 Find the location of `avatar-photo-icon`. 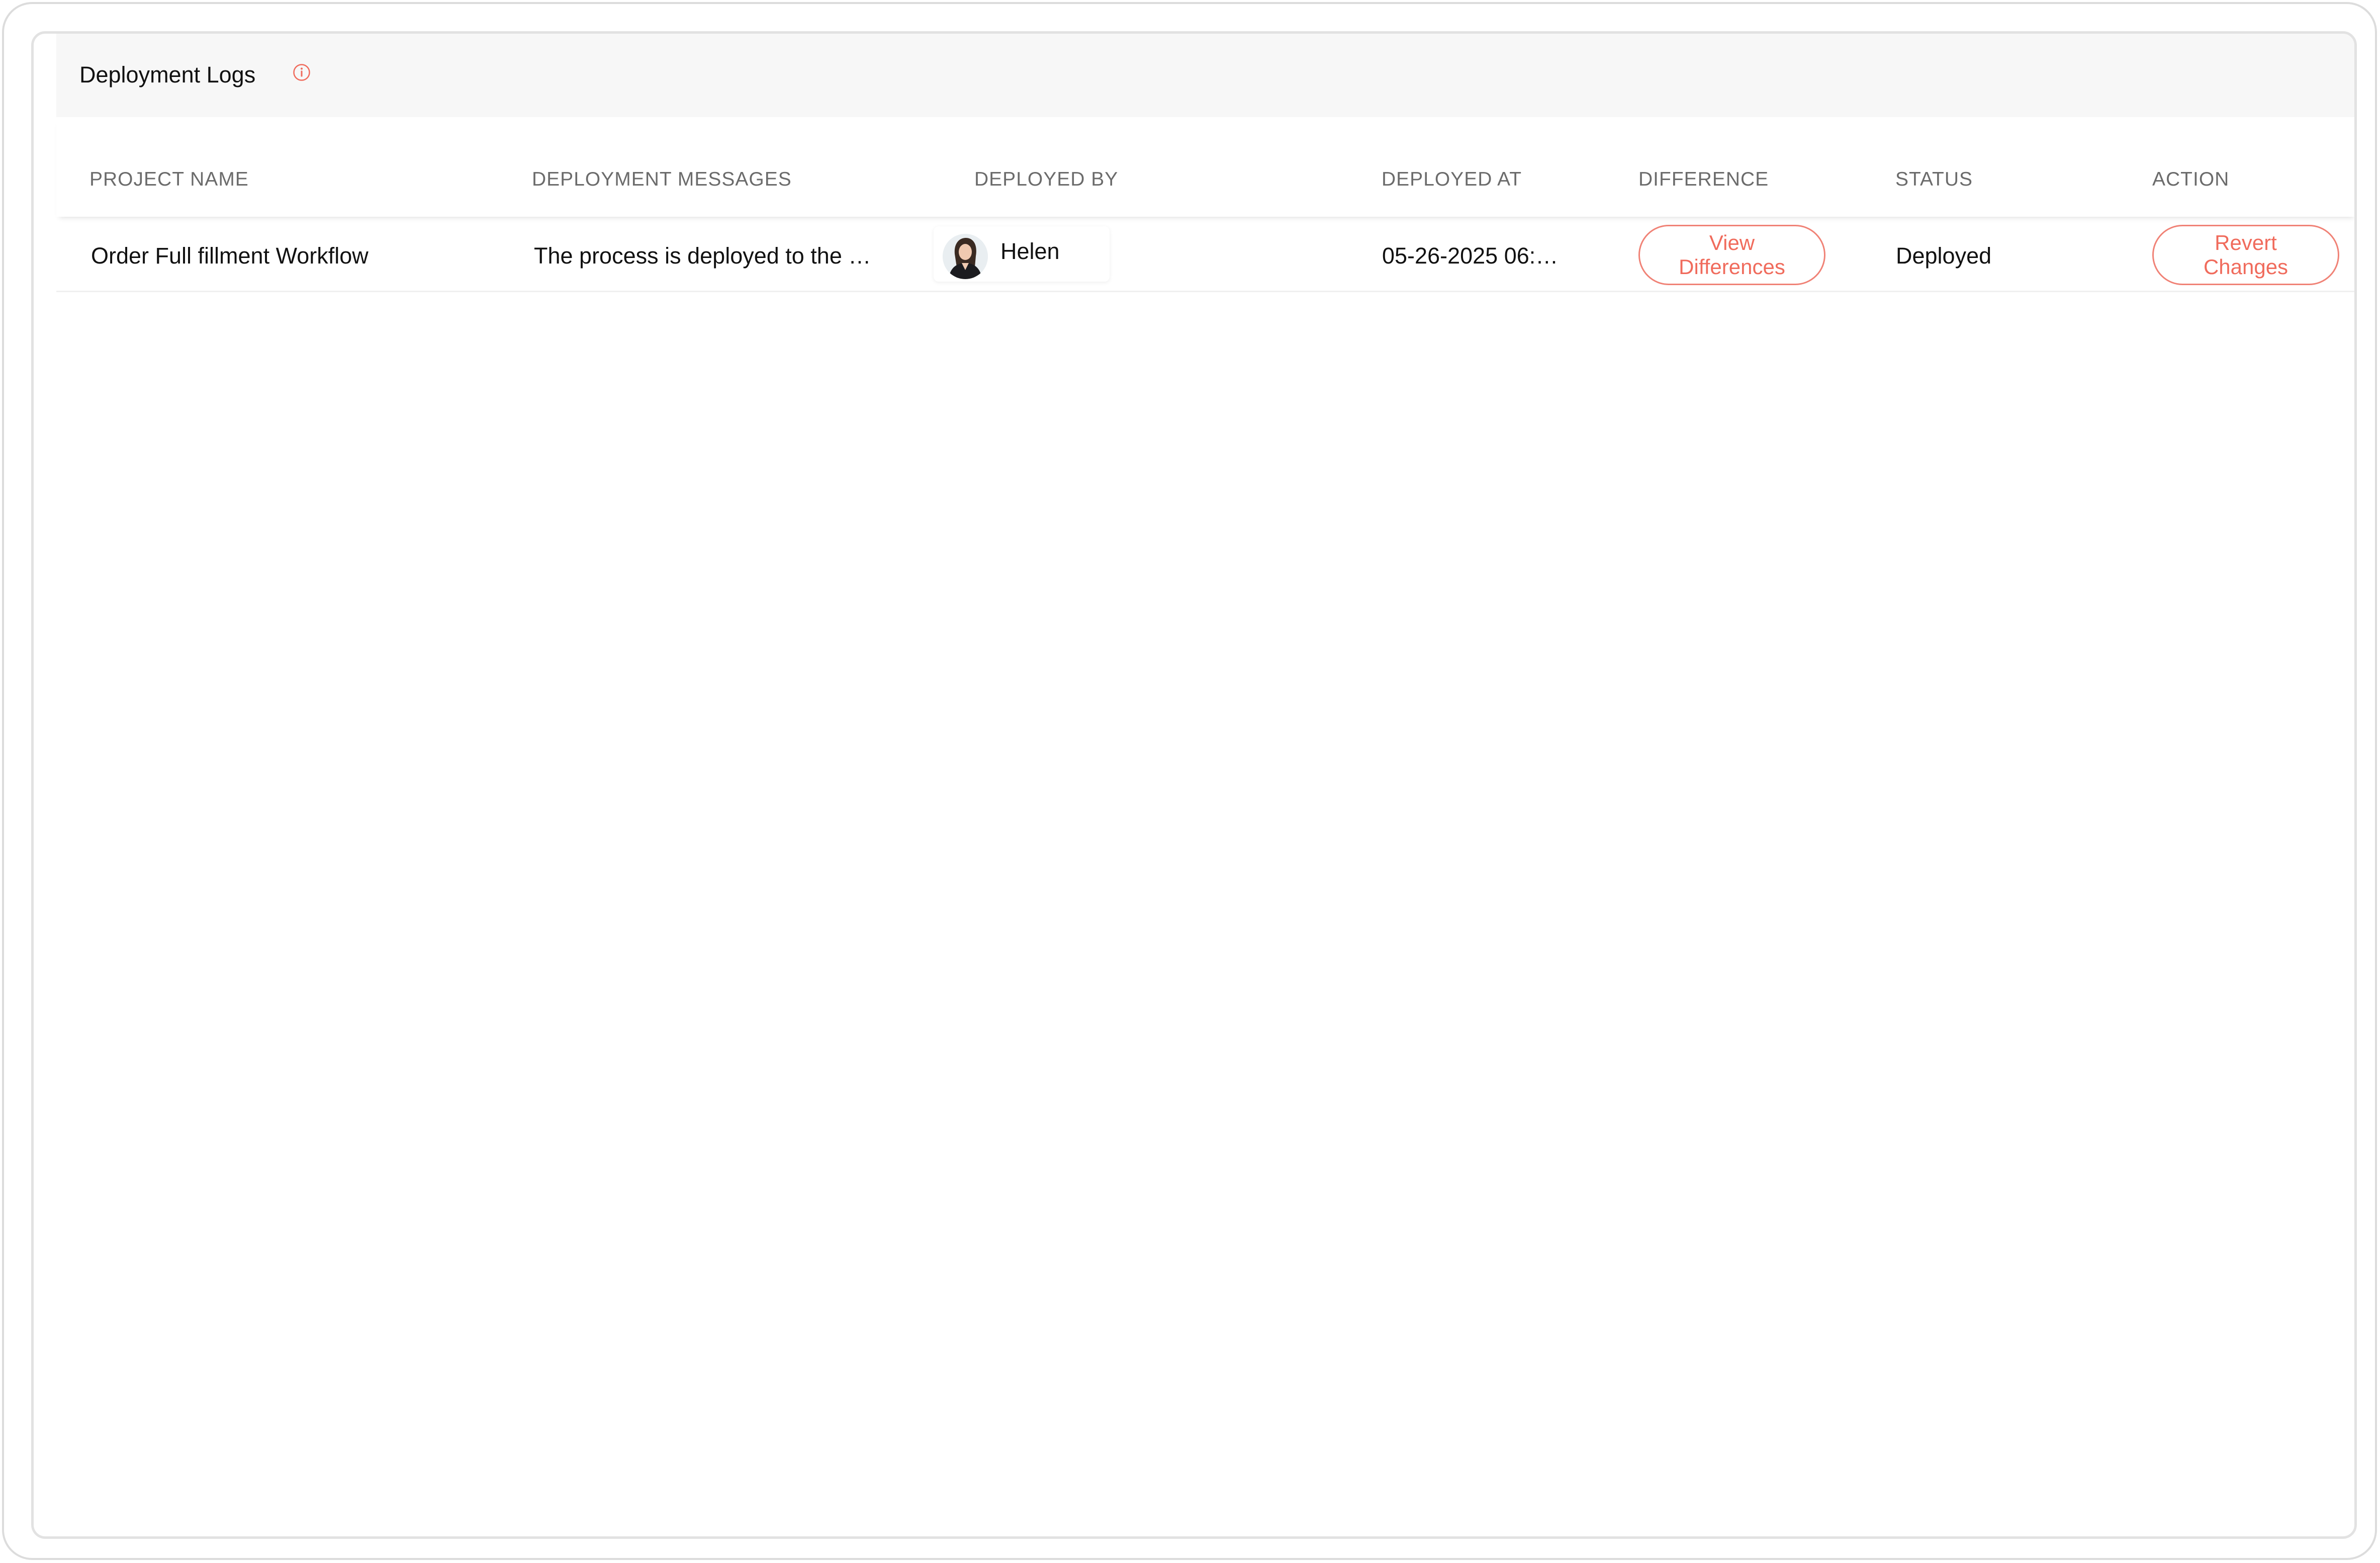

avatar-photo-icon is located at coordinates (965, 256).